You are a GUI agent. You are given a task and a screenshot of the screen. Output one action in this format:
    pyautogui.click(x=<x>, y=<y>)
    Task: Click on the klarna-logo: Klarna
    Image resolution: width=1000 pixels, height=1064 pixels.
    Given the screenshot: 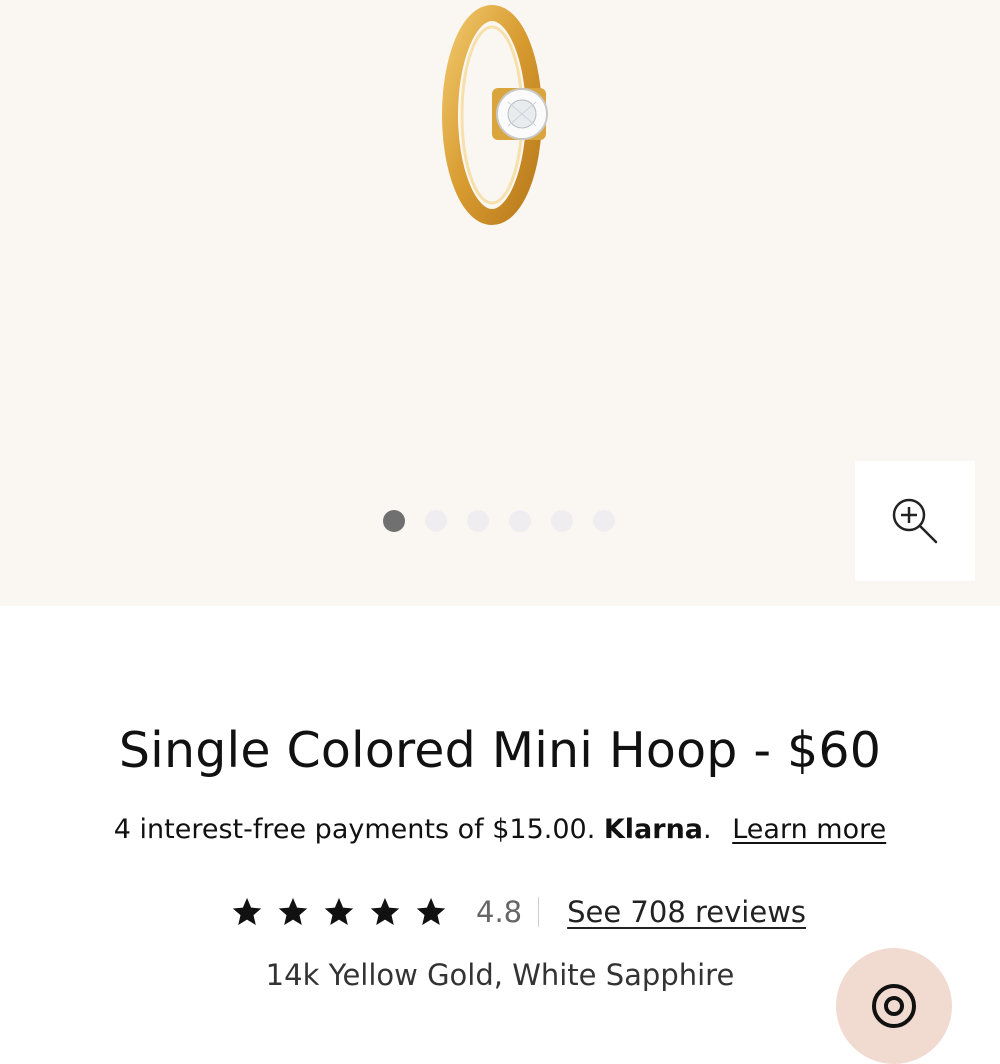 What is the action you would take?
    pyautogui.click(x=653, y=829)
    